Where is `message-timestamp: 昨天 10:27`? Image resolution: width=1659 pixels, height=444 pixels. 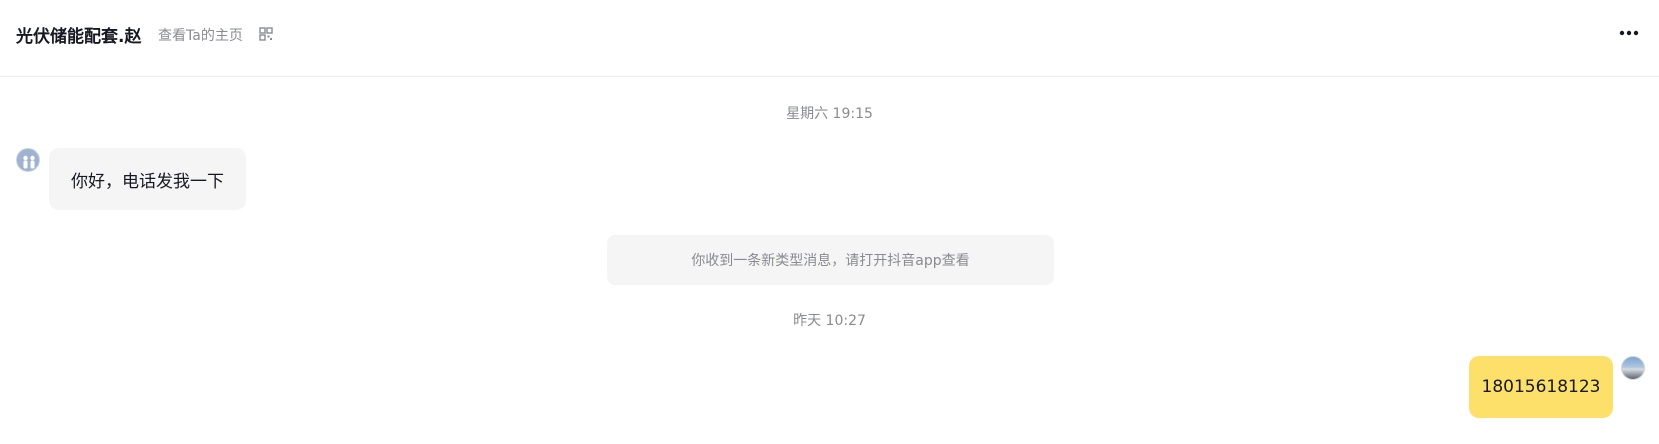 message-timestamp: 昨天 10:27 is located at coordinates (829, 321).